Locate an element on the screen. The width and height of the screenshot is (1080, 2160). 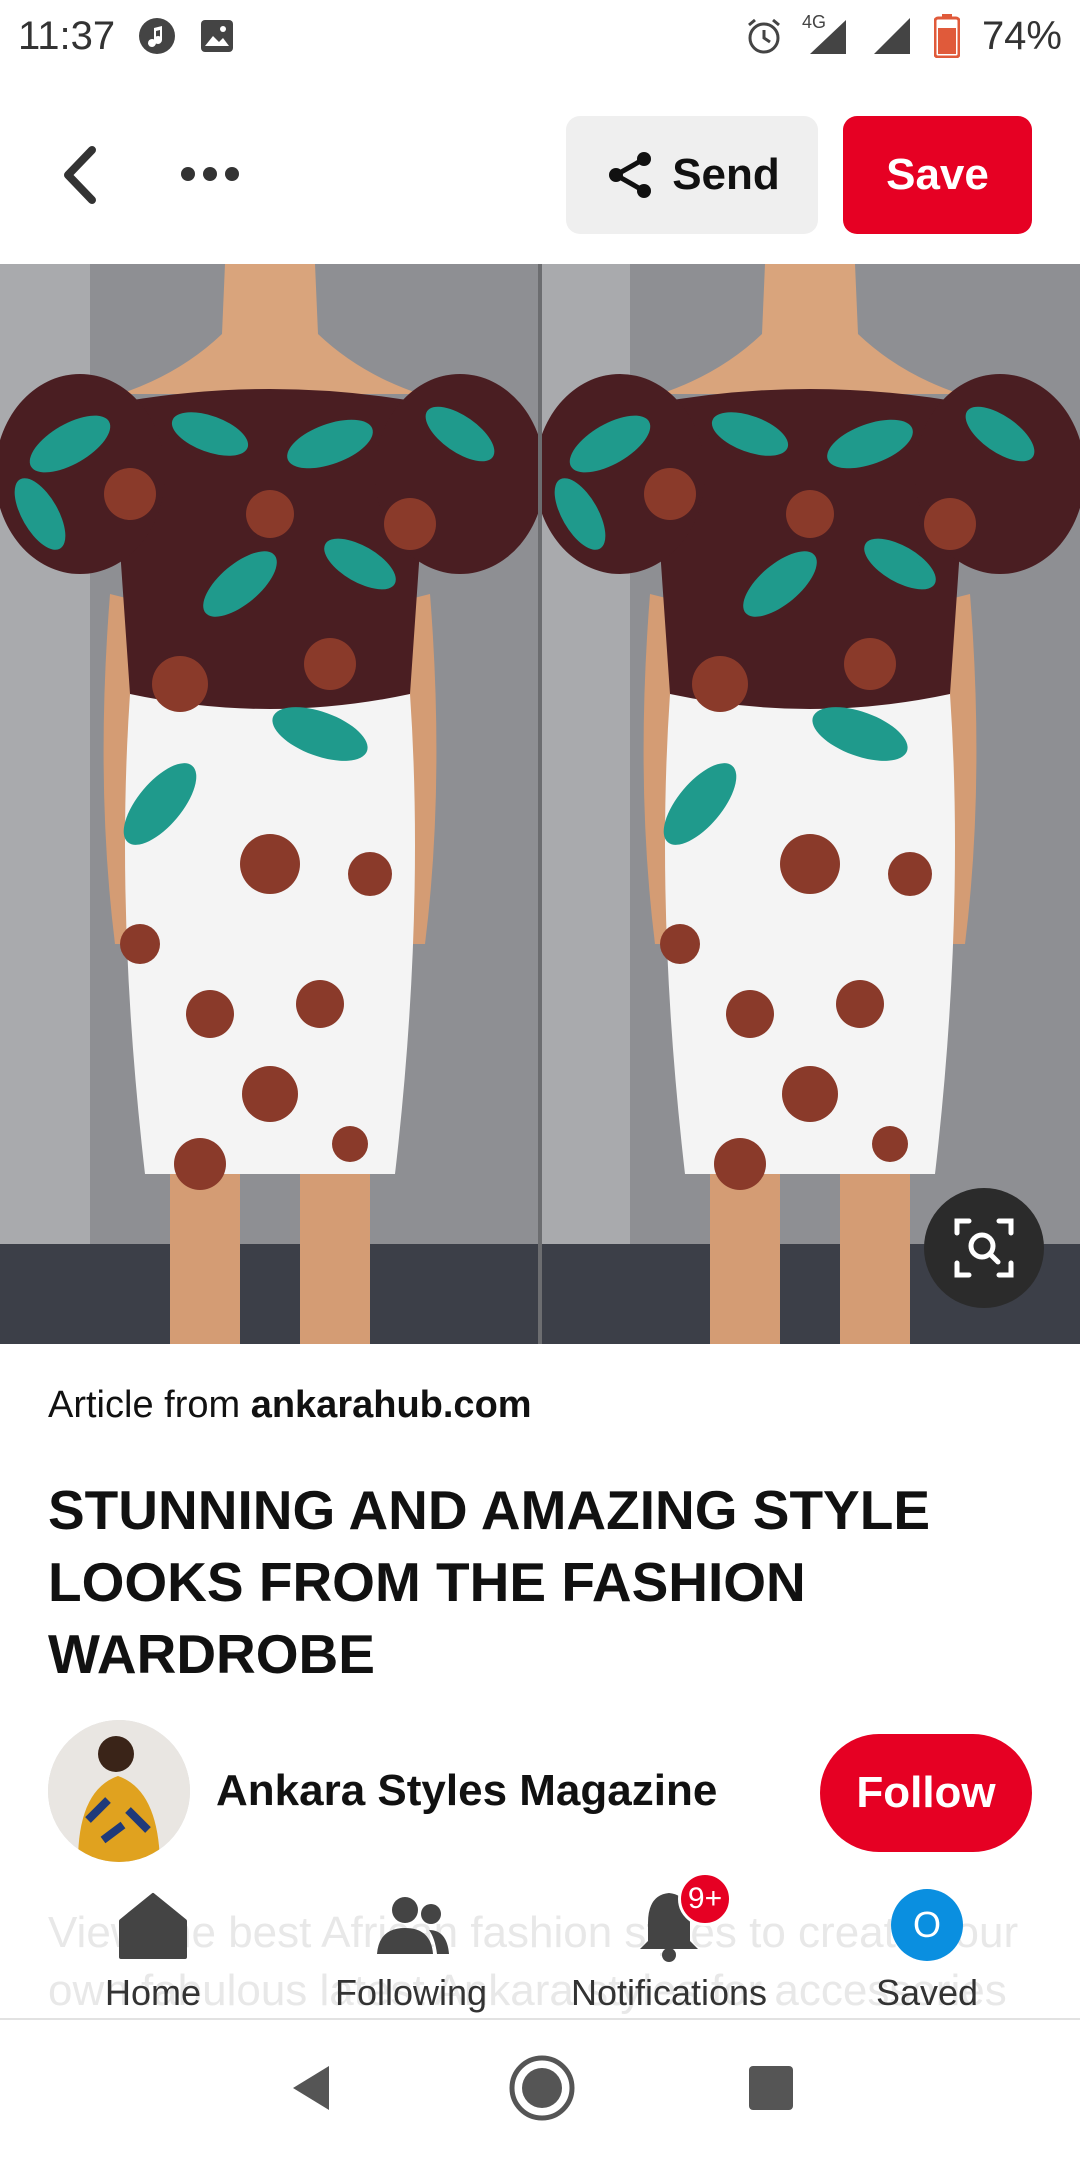
visual-search-button is located at coordinates (984, 1248).